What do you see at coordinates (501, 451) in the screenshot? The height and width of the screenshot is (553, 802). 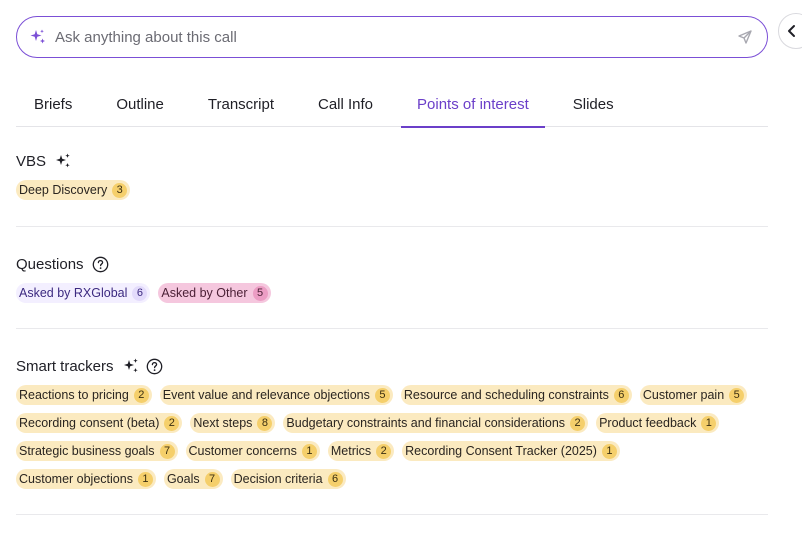 I see `chip-label: Recording Consent Tracker (2025)` at bounding box center [501, 451].